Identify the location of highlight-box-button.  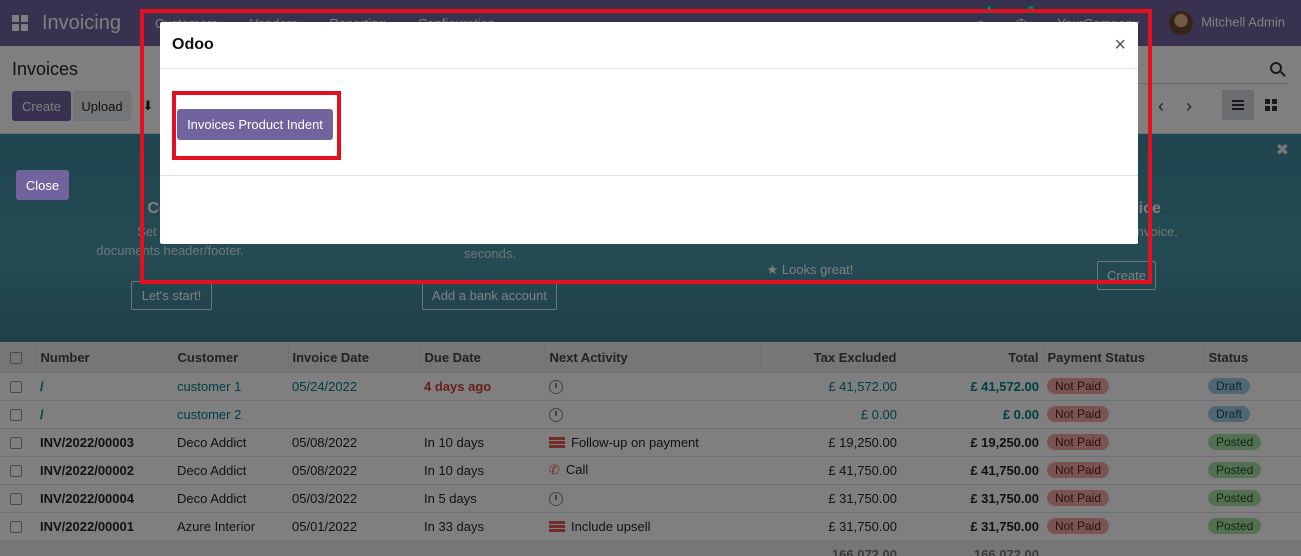
(256, 125).